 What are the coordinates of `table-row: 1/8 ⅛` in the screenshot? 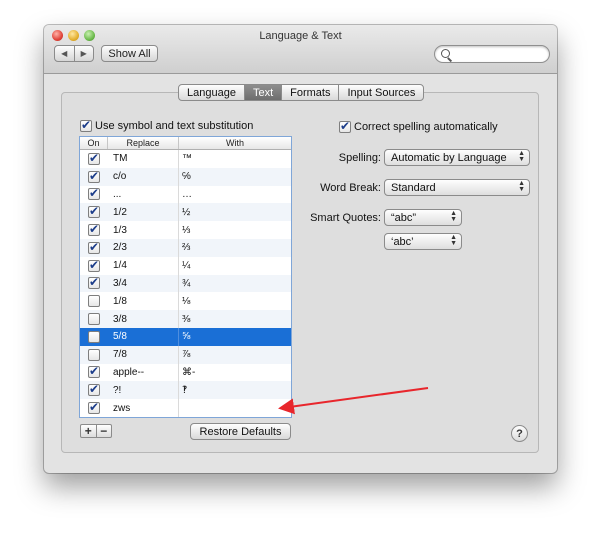 It's located at (185, 301).